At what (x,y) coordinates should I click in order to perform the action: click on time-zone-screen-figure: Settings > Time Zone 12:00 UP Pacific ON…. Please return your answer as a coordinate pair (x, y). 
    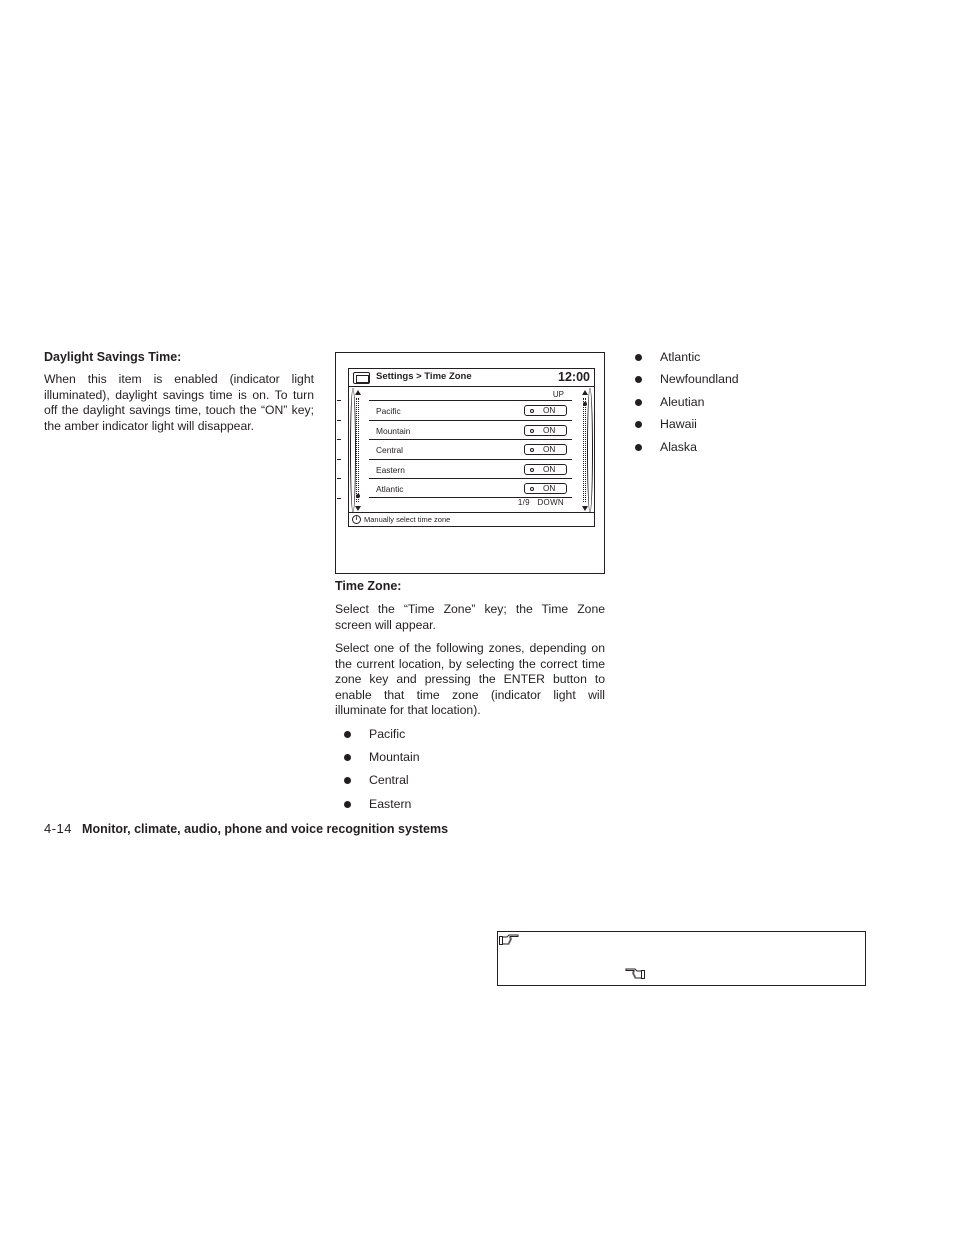
    Looking at the image, I should click on (470, 463).